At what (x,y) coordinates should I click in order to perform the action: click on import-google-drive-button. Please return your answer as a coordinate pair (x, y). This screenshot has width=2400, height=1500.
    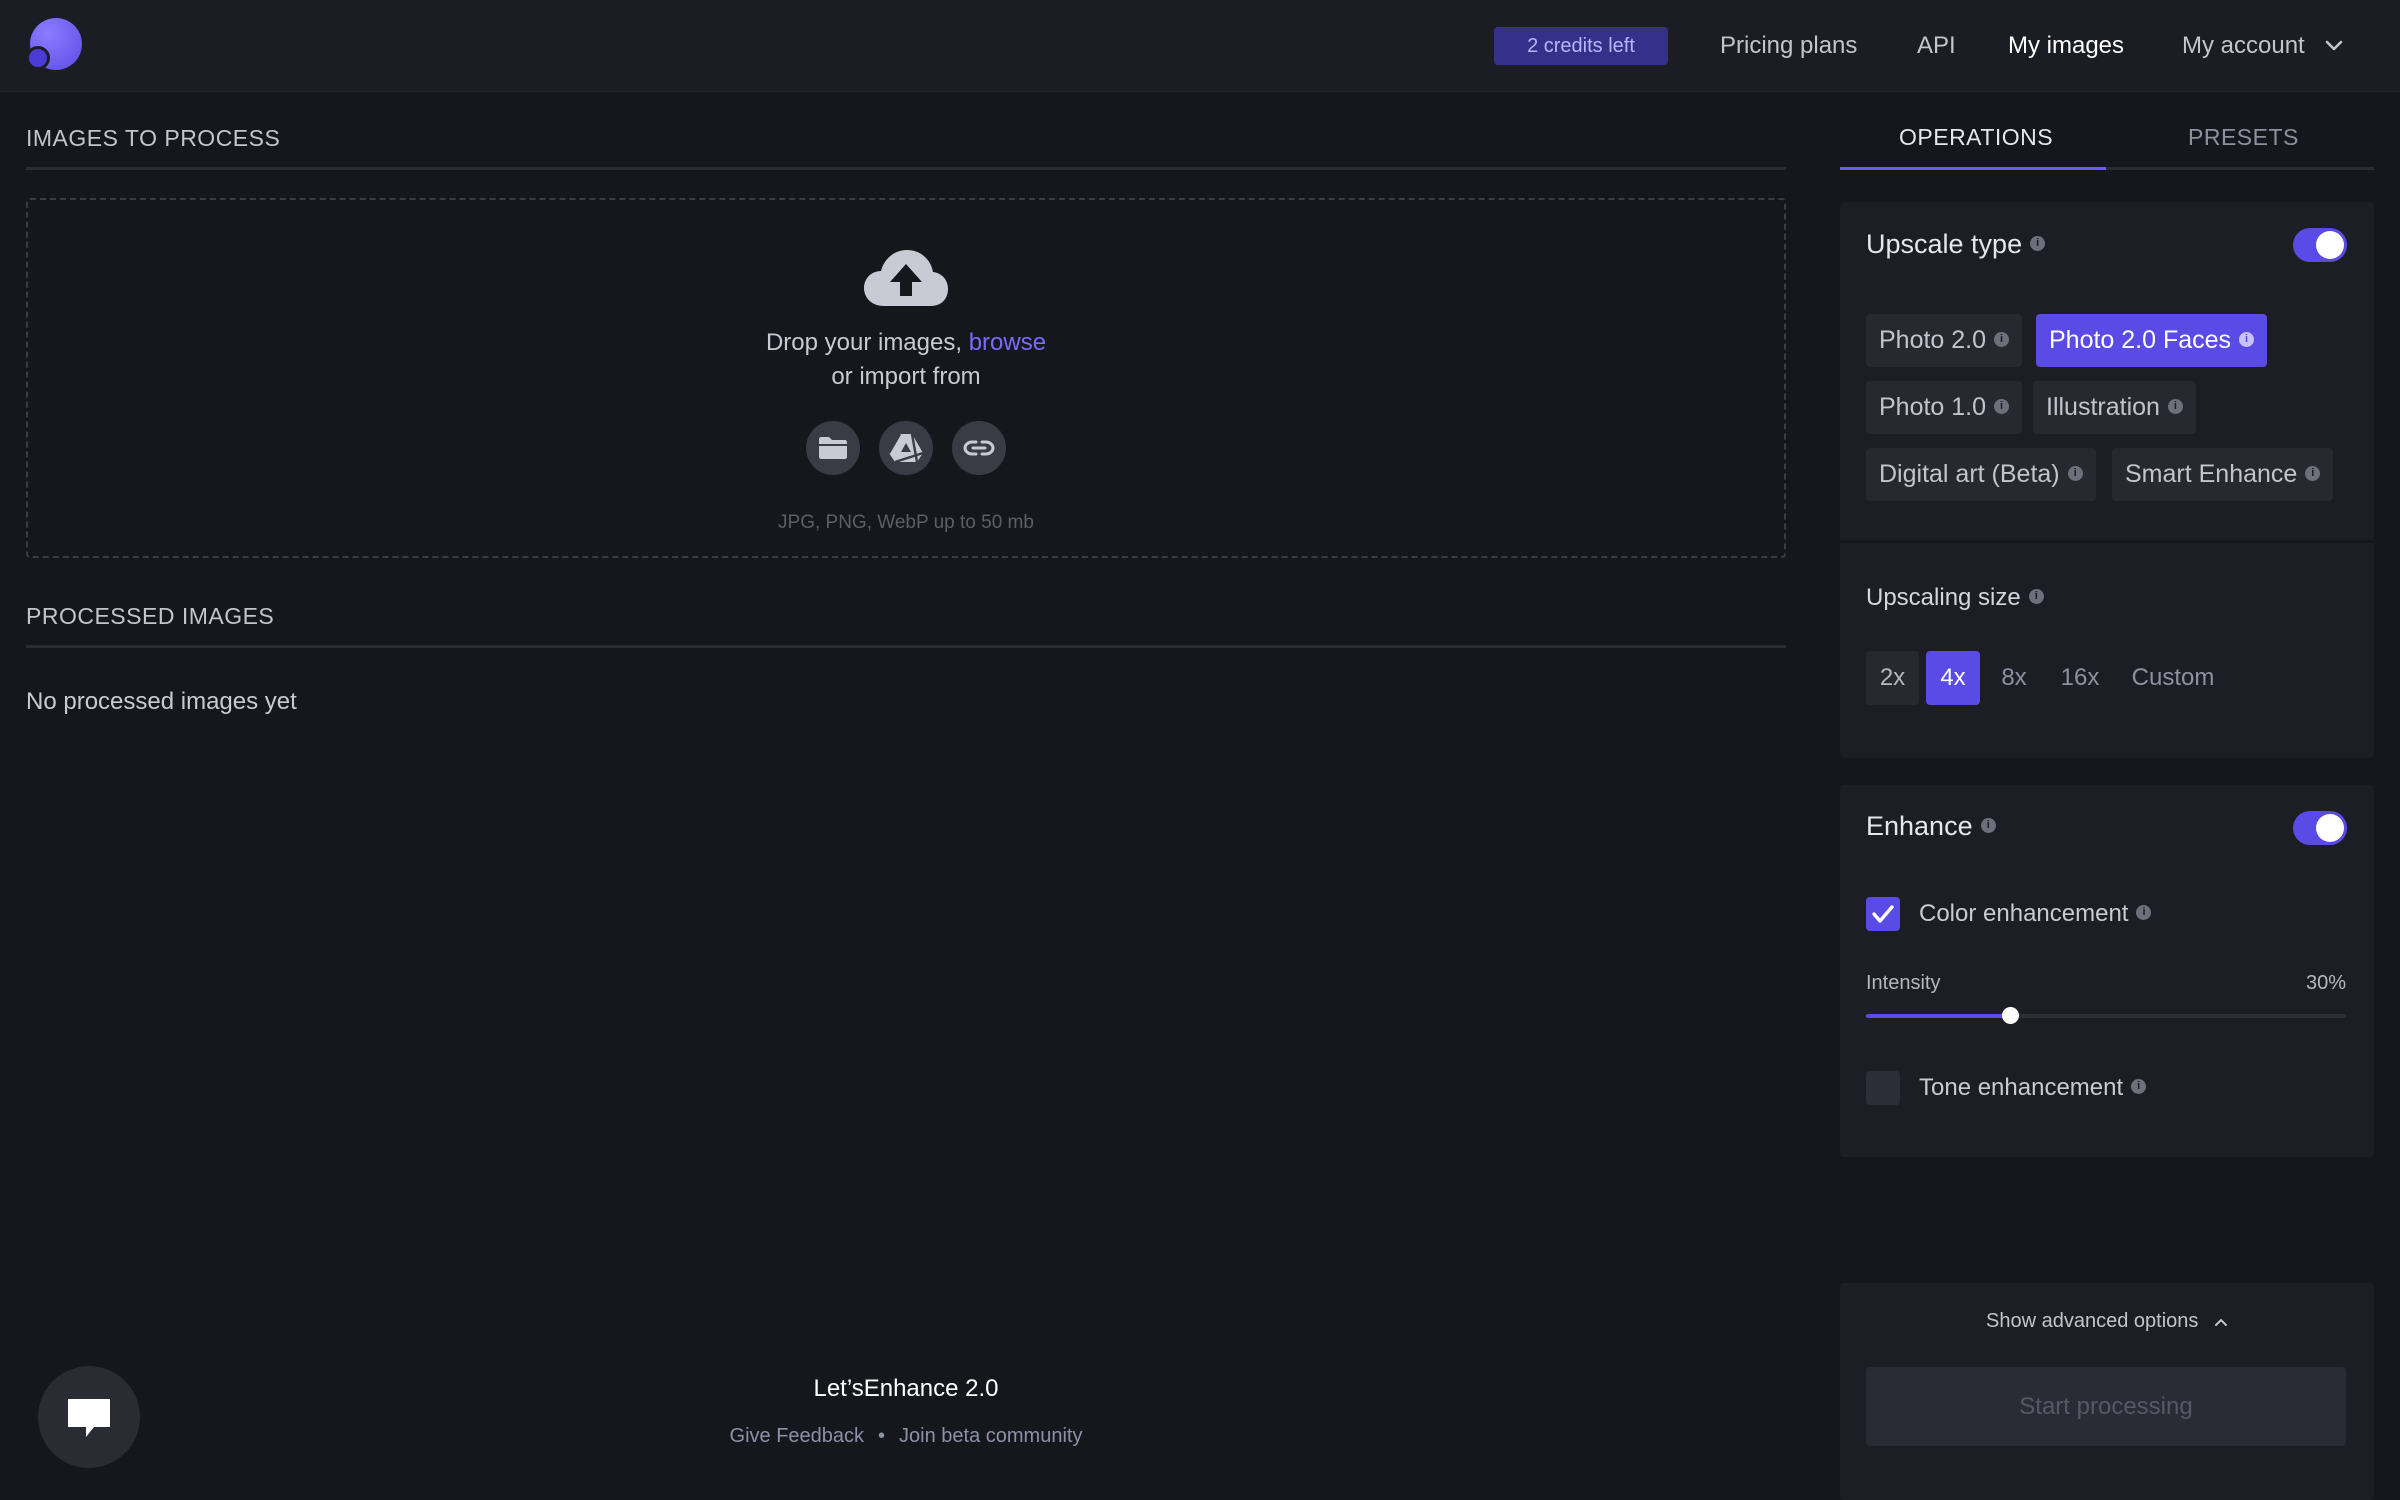
    Looking at the image, I should click on (906, 448).